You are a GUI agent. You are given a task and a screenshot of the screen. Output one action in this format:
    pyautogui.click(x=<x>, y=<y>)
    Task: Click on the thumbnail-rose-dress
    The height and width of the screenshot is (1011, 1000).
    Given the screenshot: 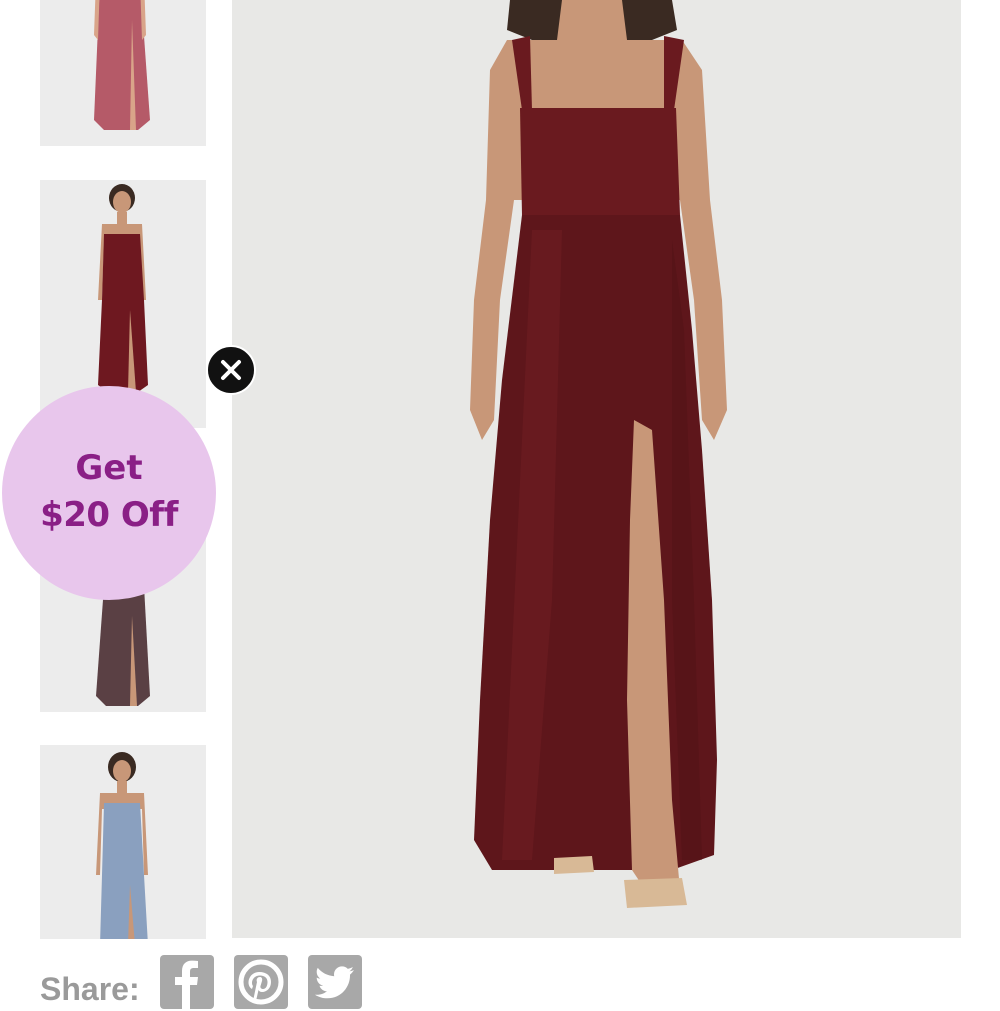 What is the action you would take?
    pyautogui.click(x=123, y=73)
    